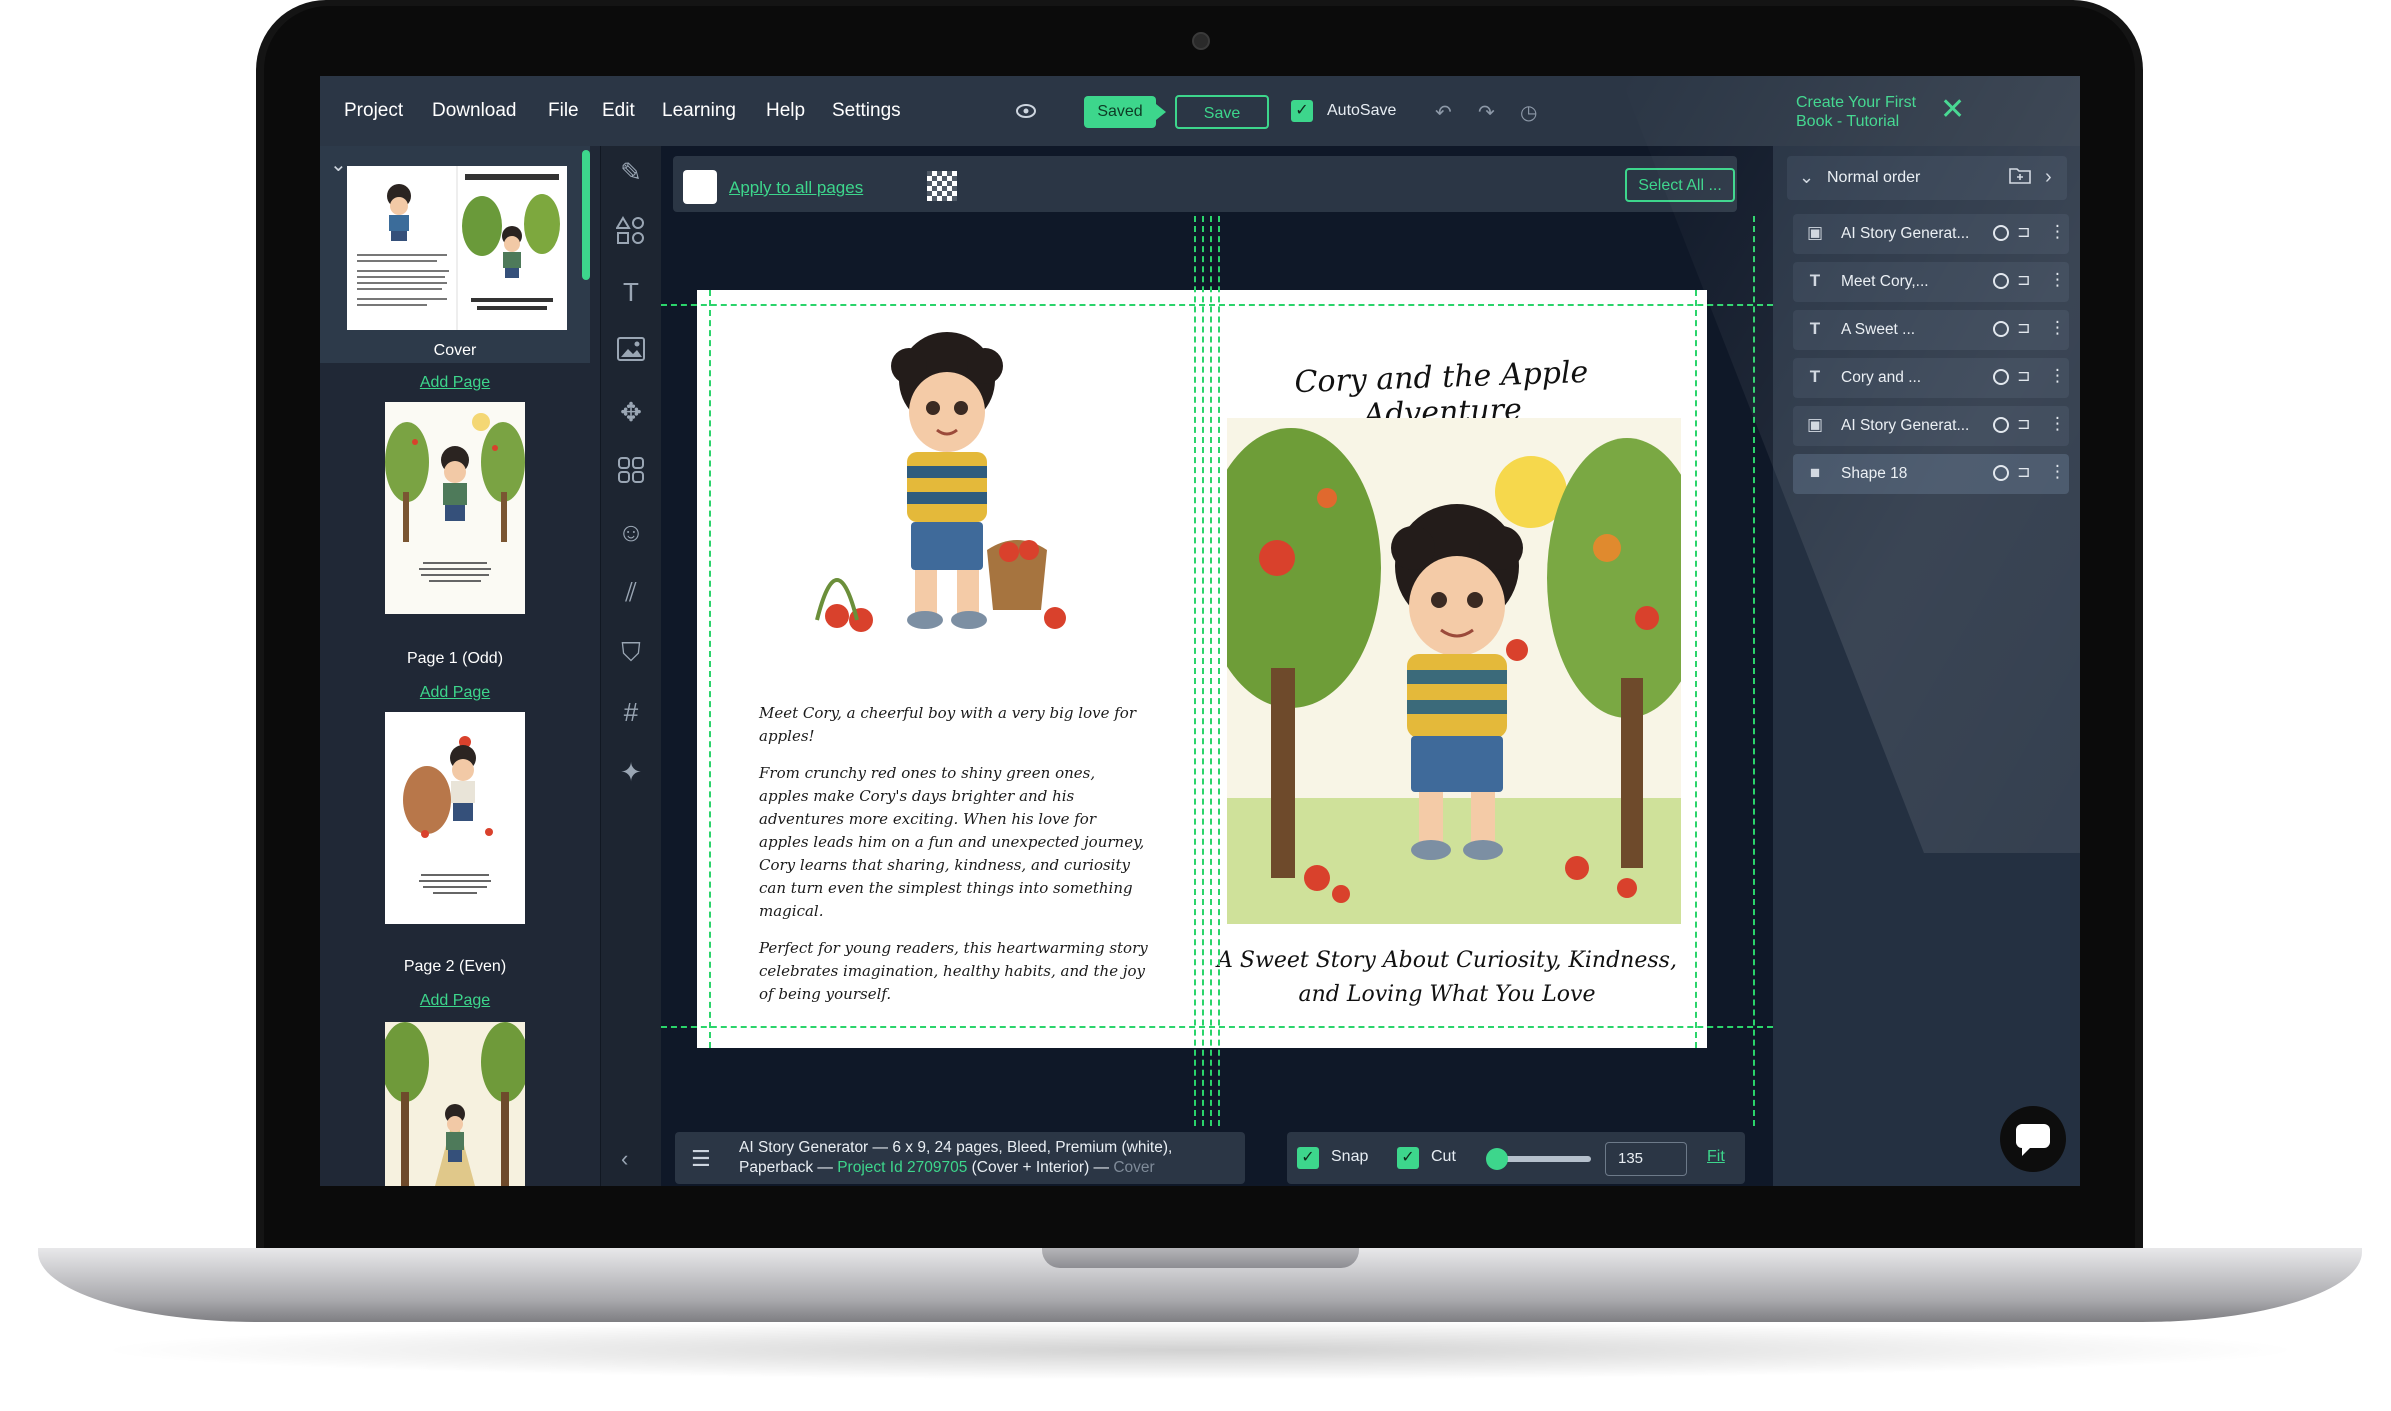 This screenshot has width=2391, height=1411. Describe the element at coordinates (1646, 1159) in the screenshot. I see `zoom-input: 135` at that location.